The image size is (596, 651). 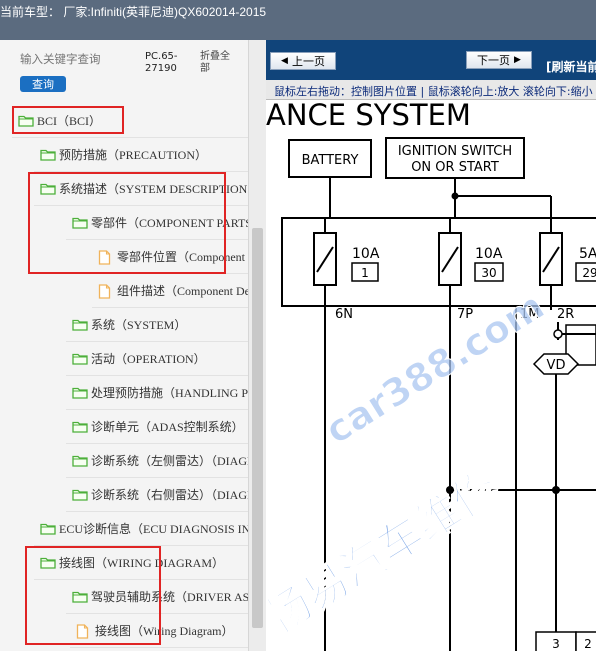 I want to click on fuse-3-number: 29, so click(x=589, y=273).